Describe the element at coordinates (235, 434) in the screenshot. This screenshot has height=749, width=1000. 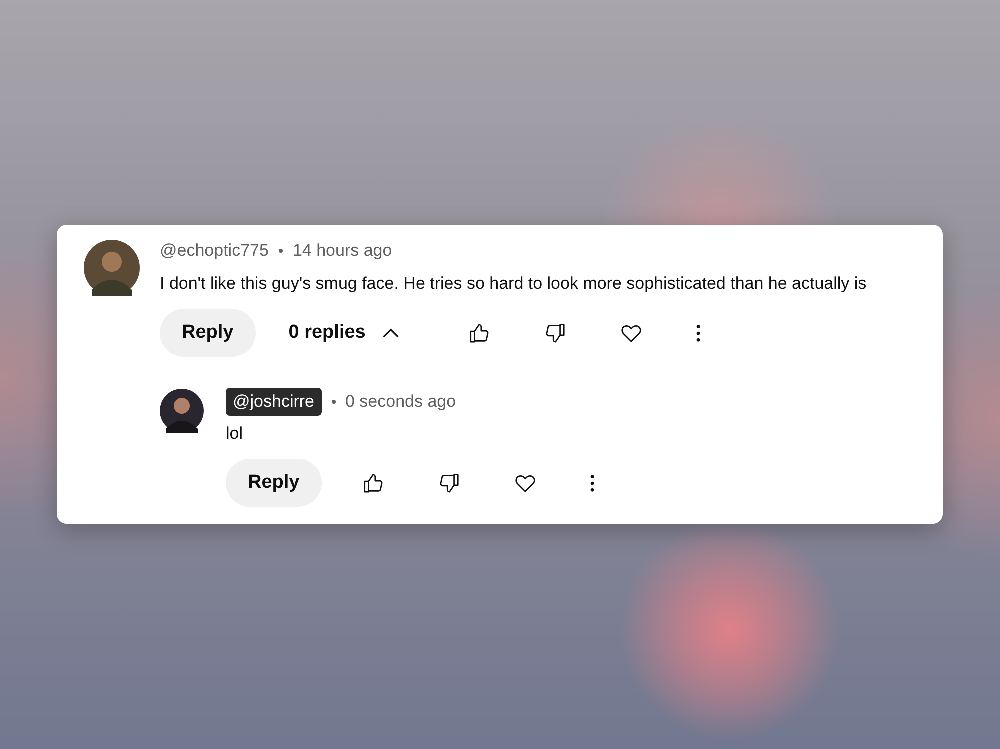
I see `comment-text: lol` at that location.